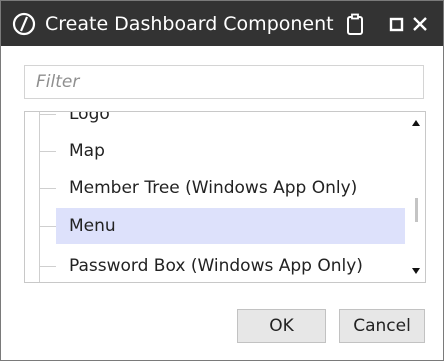 This screenshot has height=361, width=444. What do you see at coordinates (416, 271) in the screenshot?
I see `scroll-down-arrow-icon` at bounding box center [416, 271].